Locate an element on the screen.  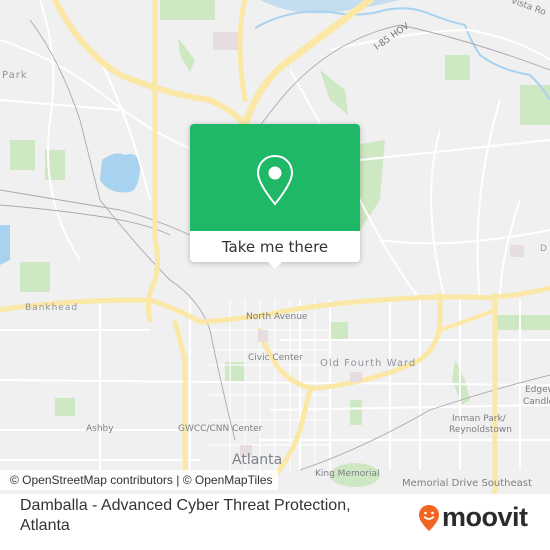
popup-tail is located at coordinates (275, 265).